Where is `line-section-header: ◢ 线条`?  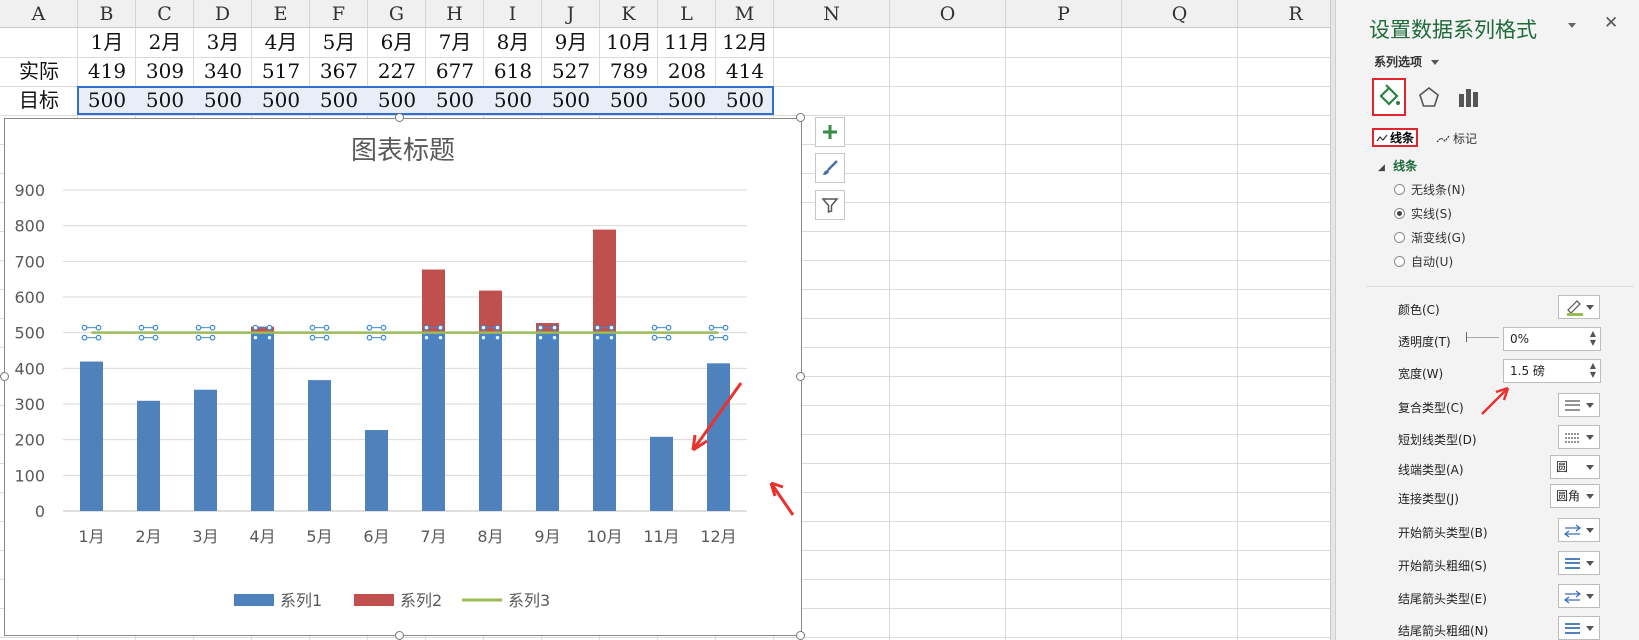
line-section-header: ◢ 线条 is located at coordinates (1397, 165).